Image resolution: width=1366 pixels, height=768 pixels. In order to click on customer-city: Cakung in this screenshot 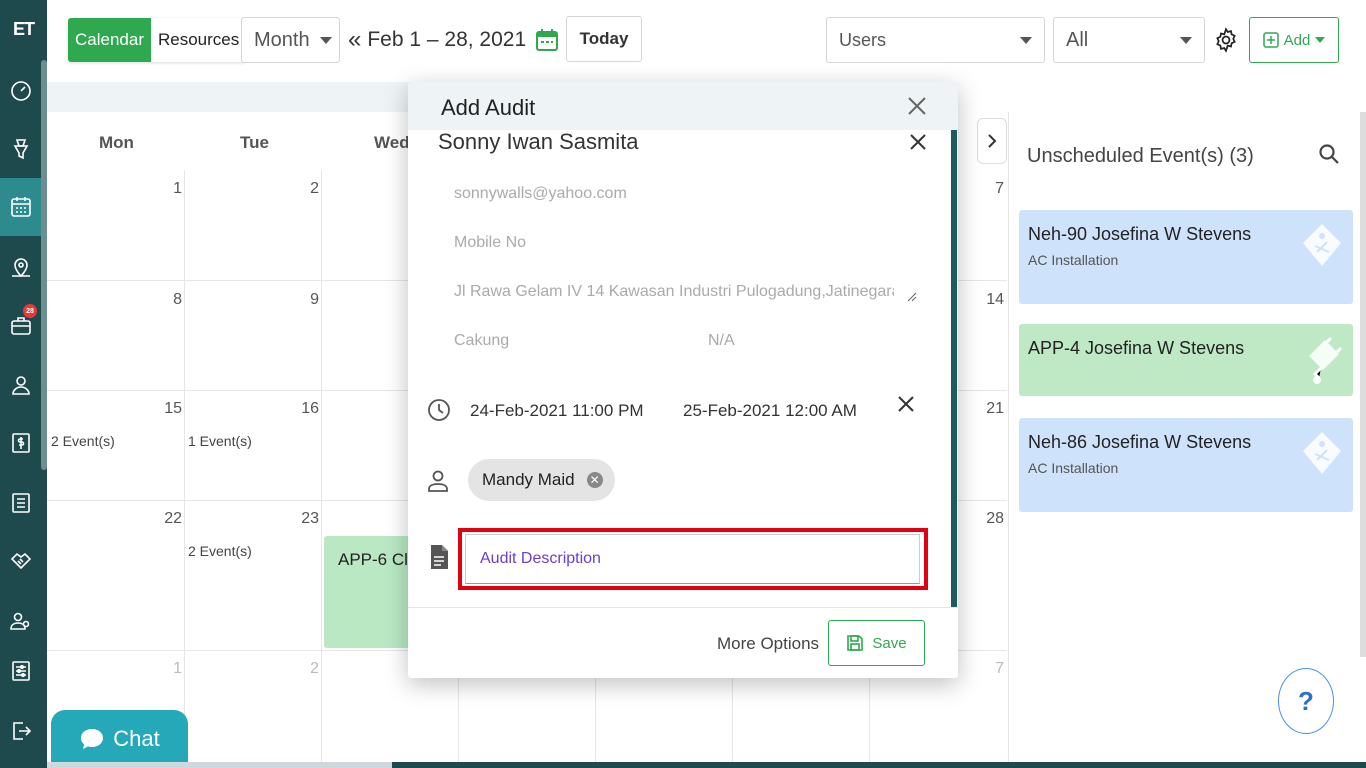, I will do `click(481, 341)`.